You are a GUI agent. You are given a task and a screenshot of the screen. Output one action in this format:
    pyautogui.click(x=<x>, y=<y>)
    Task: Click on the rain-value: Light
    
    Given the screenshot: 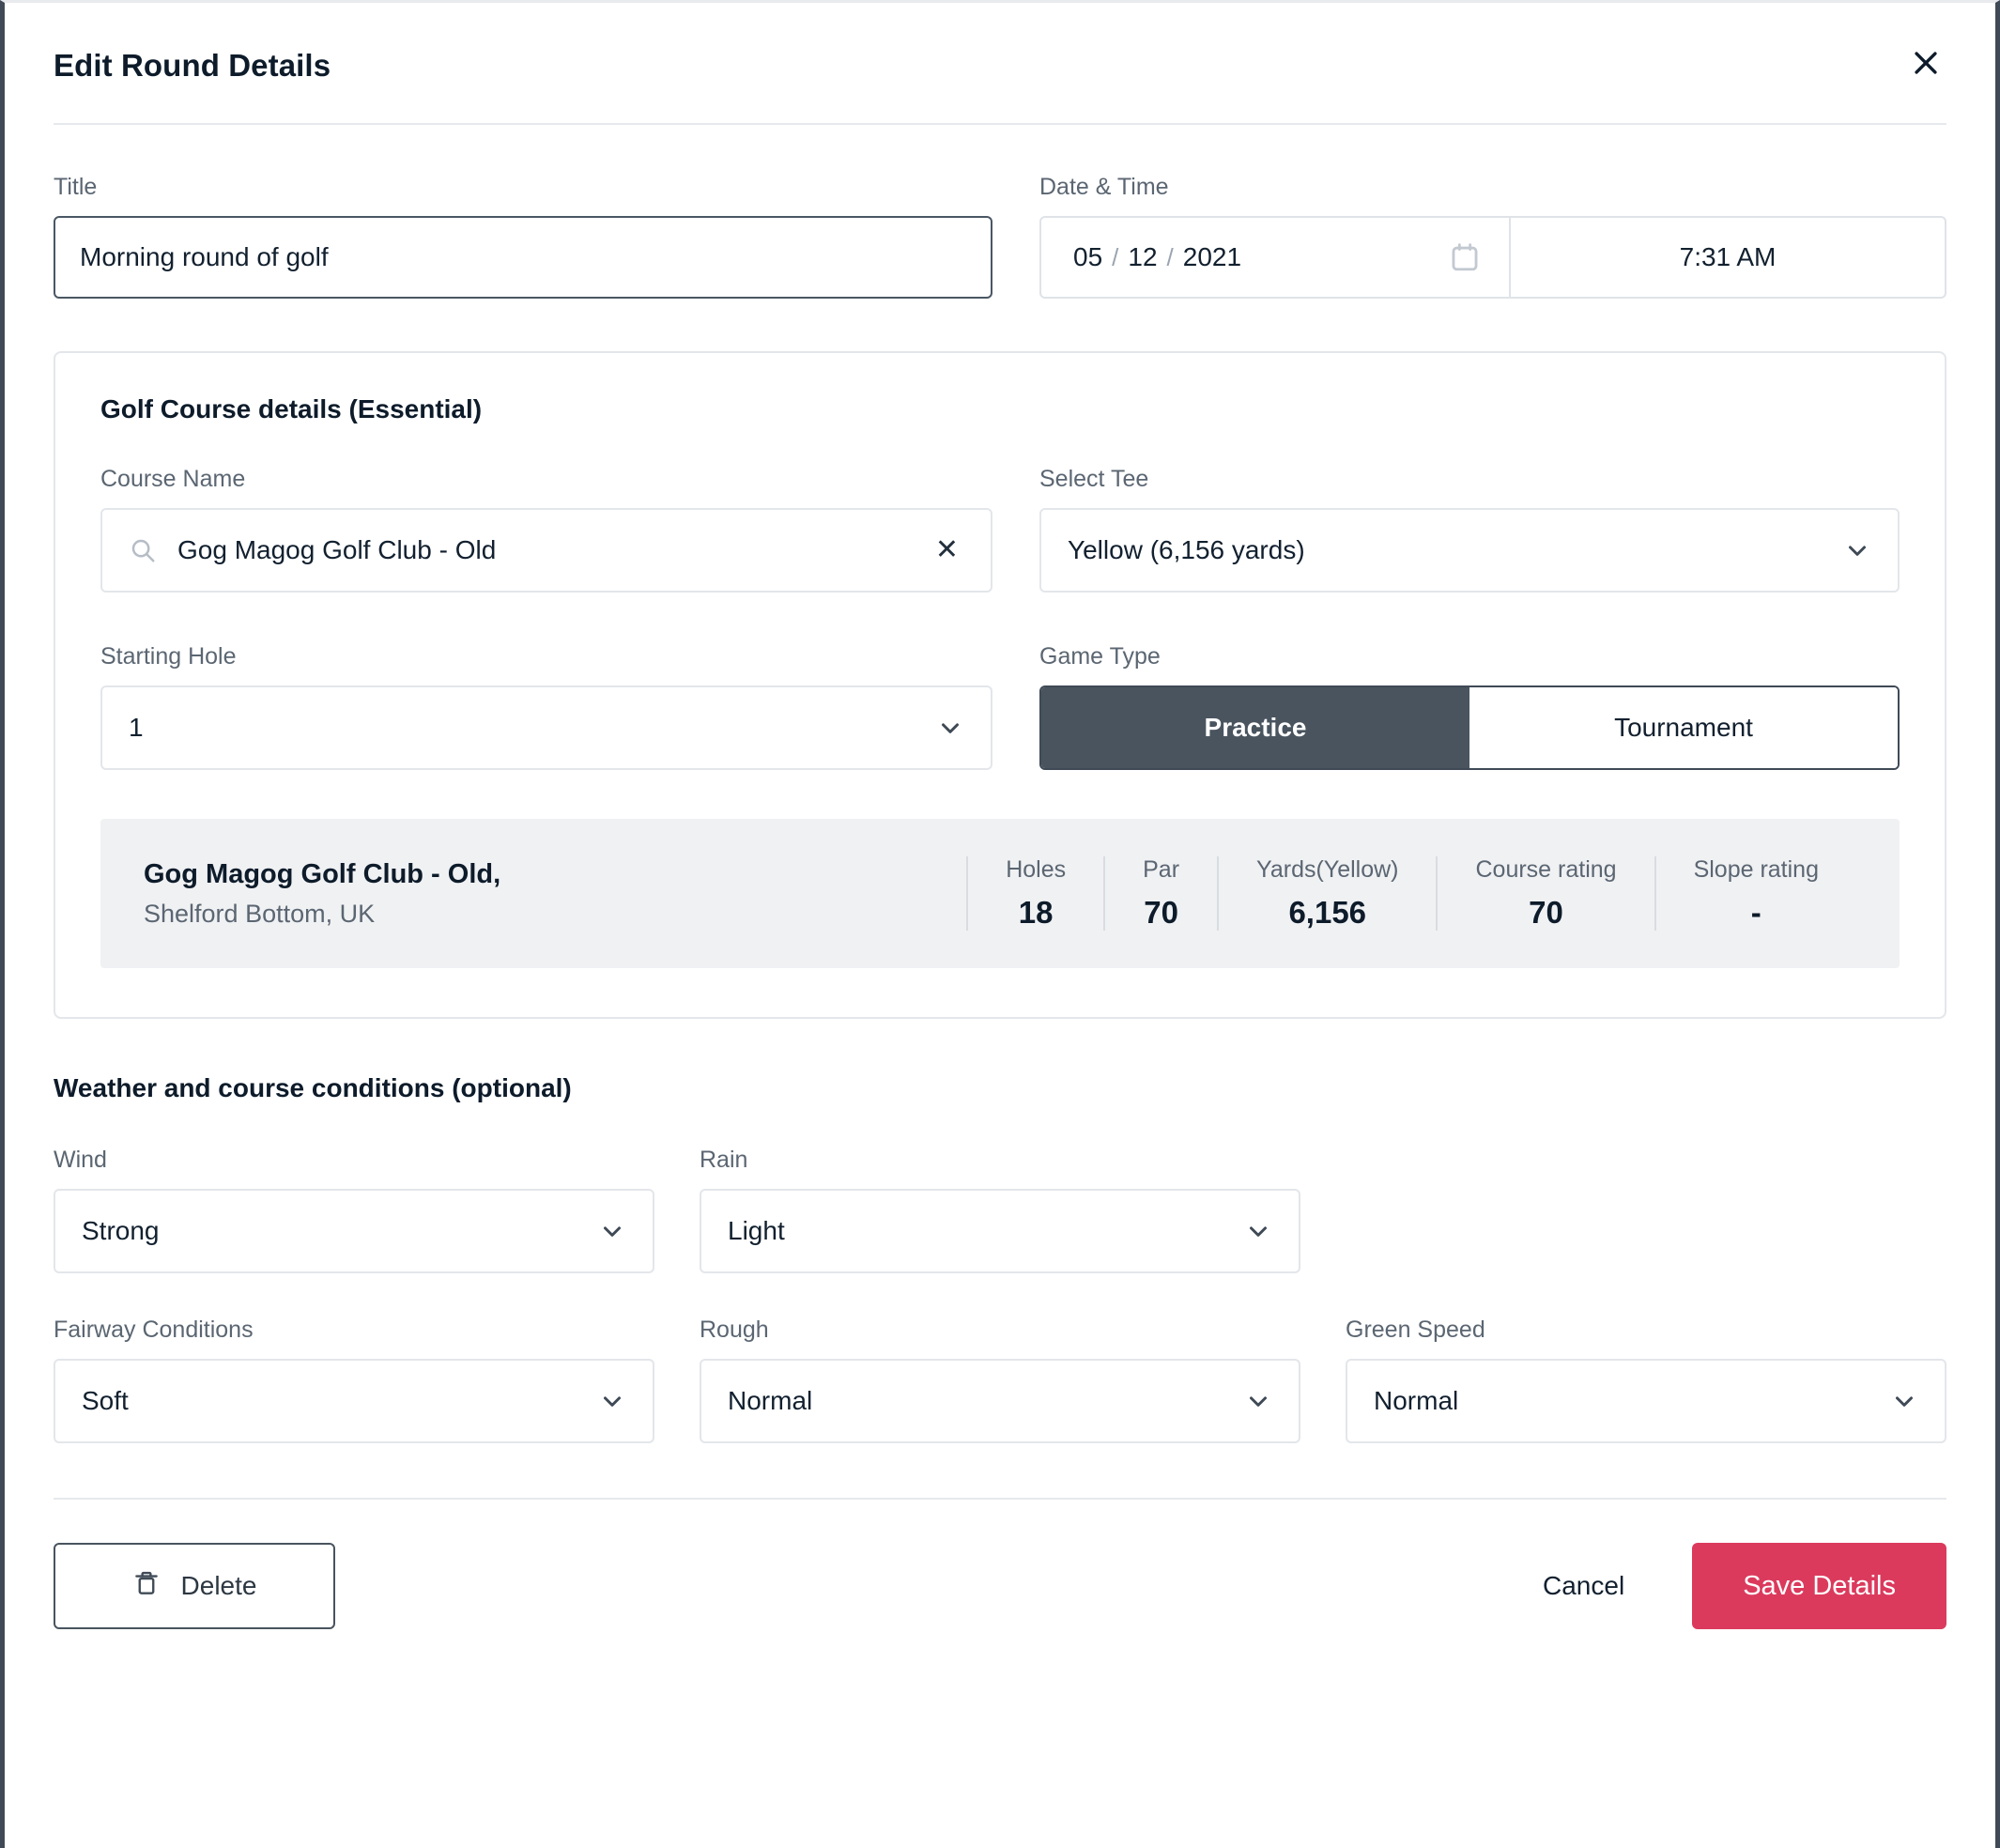 What is the action you would take?
    pyautogui.click(x=756, y=1230)
    